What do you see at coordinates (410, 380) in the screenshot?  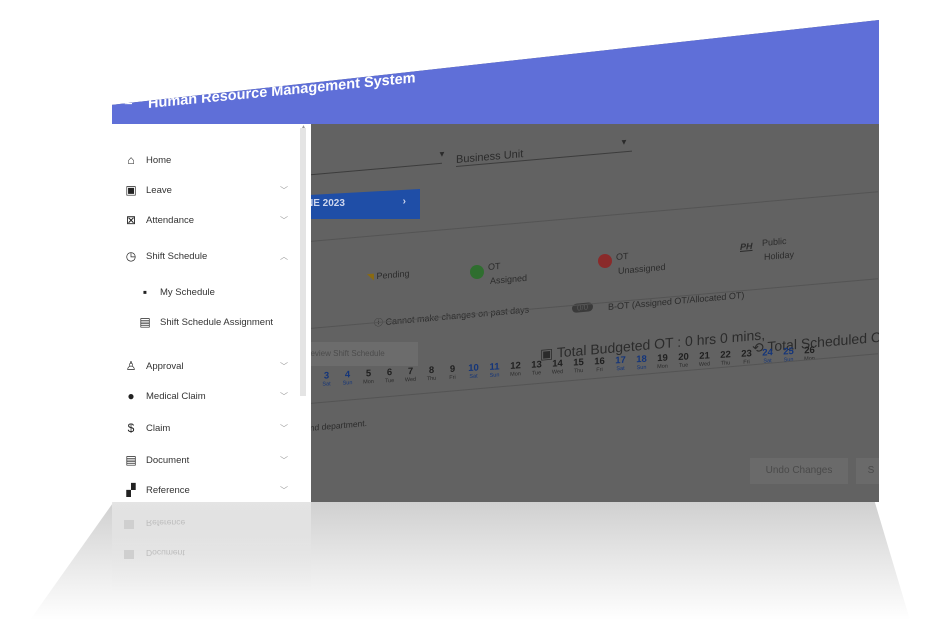 I see `day-weekday: Wed` at bounding box center [410, 380].